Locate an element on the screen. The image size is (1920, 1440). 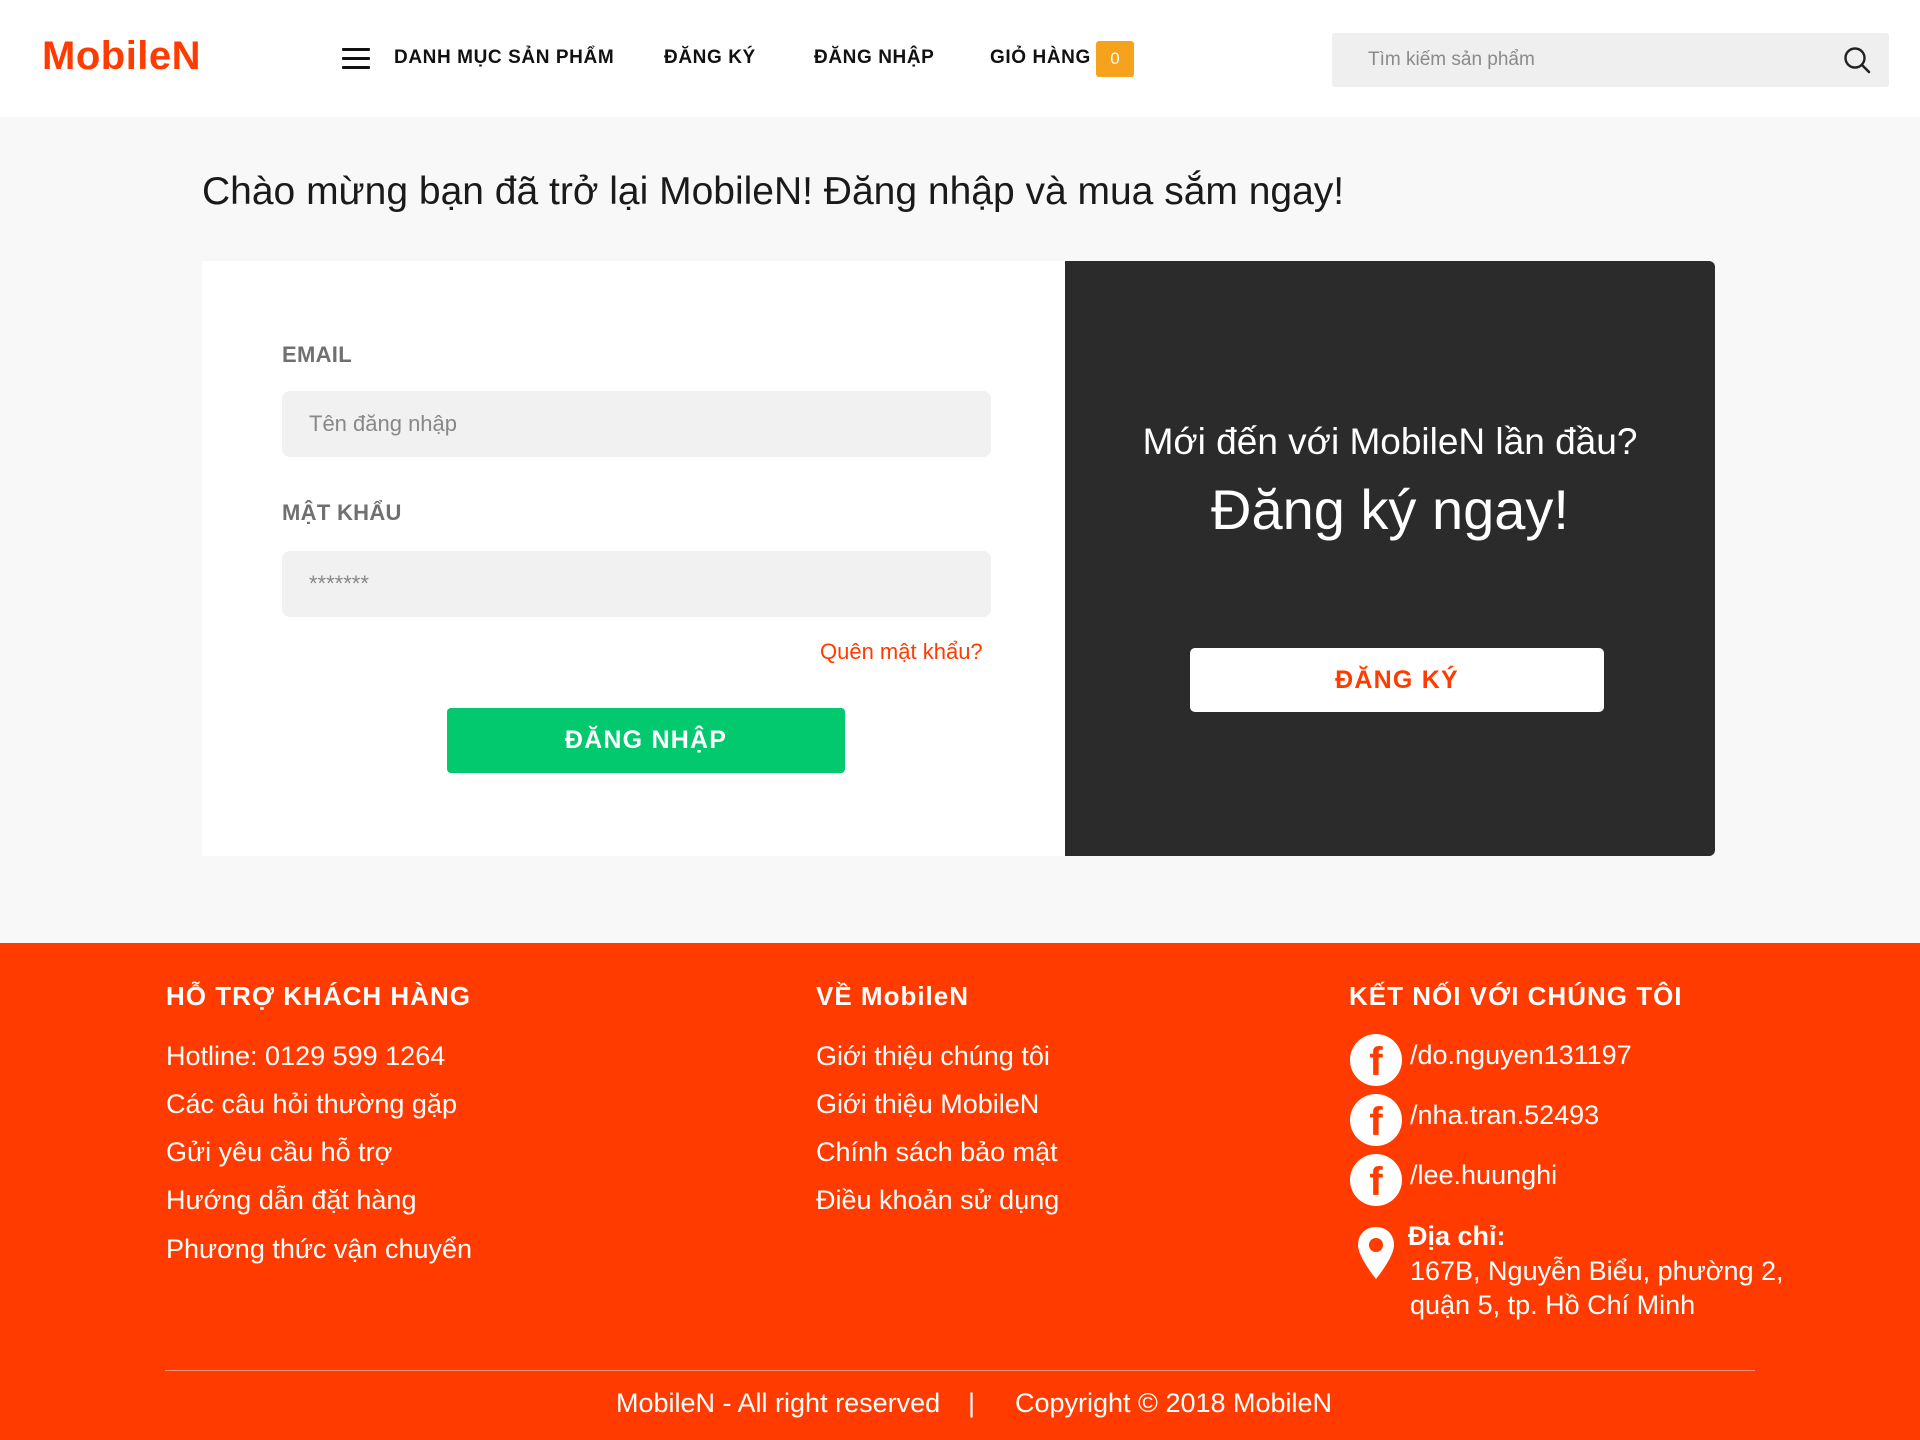
signup-question: Mới đến với MobileN lần đầu? is located at coordinates (1390, 441).